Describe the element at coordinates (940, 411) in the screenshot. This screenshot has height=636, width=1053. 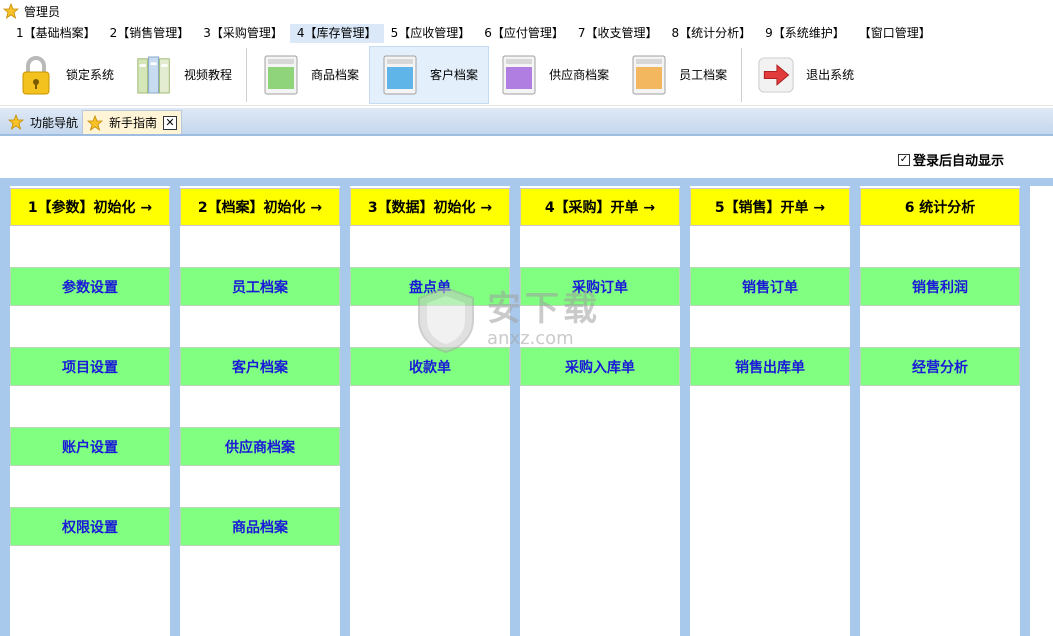
I see `column-statistics: 6 统计分析 销售利润 经营分析` at that location.